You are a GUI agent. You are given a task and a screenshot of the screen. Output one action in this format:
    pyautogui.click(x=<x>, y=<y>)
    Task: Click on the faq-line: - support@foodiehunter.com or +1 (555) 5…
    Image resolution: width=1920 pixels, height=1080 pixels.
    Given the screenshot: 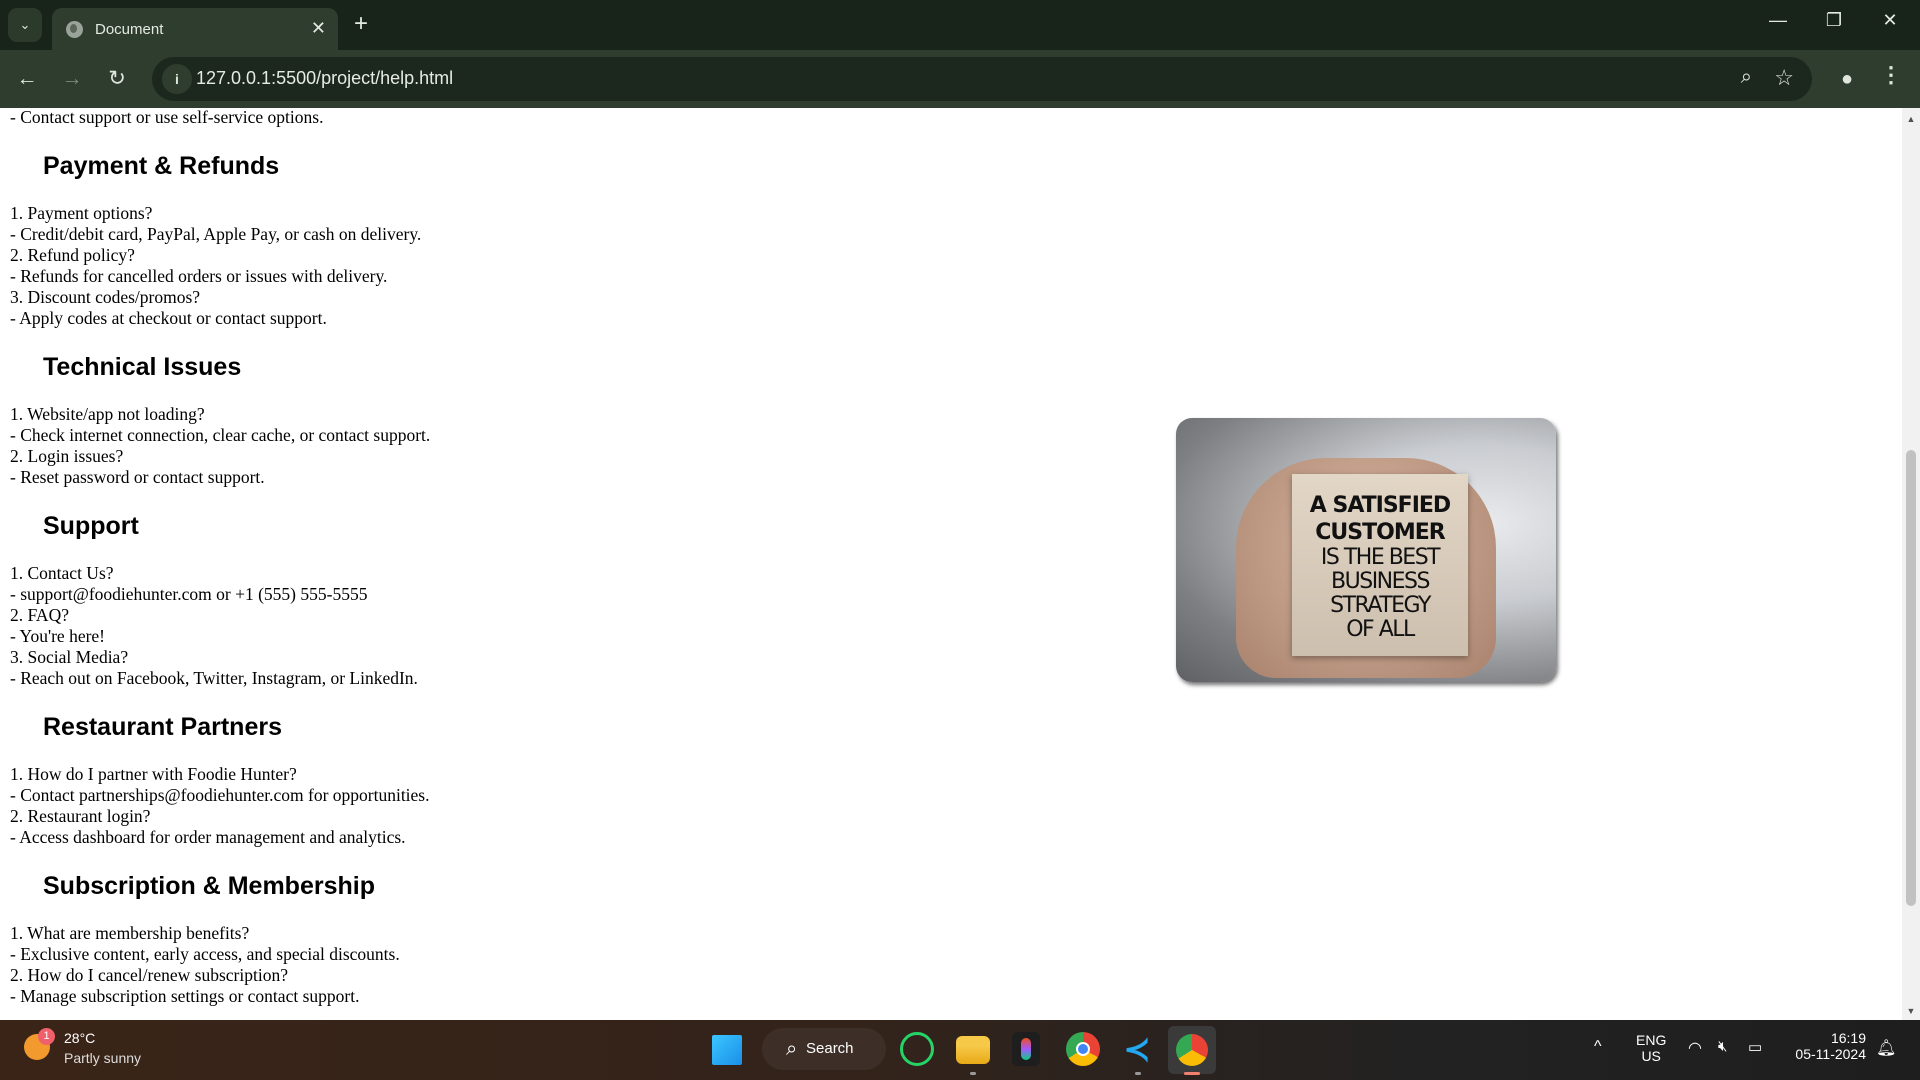 What is the action you would take?
    pyautogui.click(x=189, y=594)
    